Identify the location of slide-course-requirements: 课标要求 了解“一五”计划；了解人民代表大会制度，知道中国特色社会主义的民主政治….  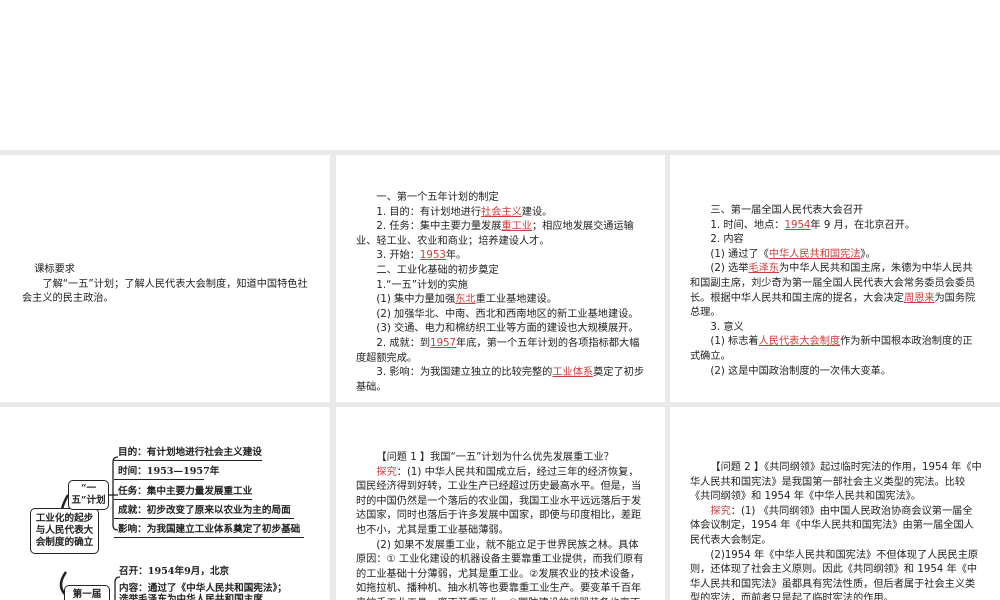
(165, 278).